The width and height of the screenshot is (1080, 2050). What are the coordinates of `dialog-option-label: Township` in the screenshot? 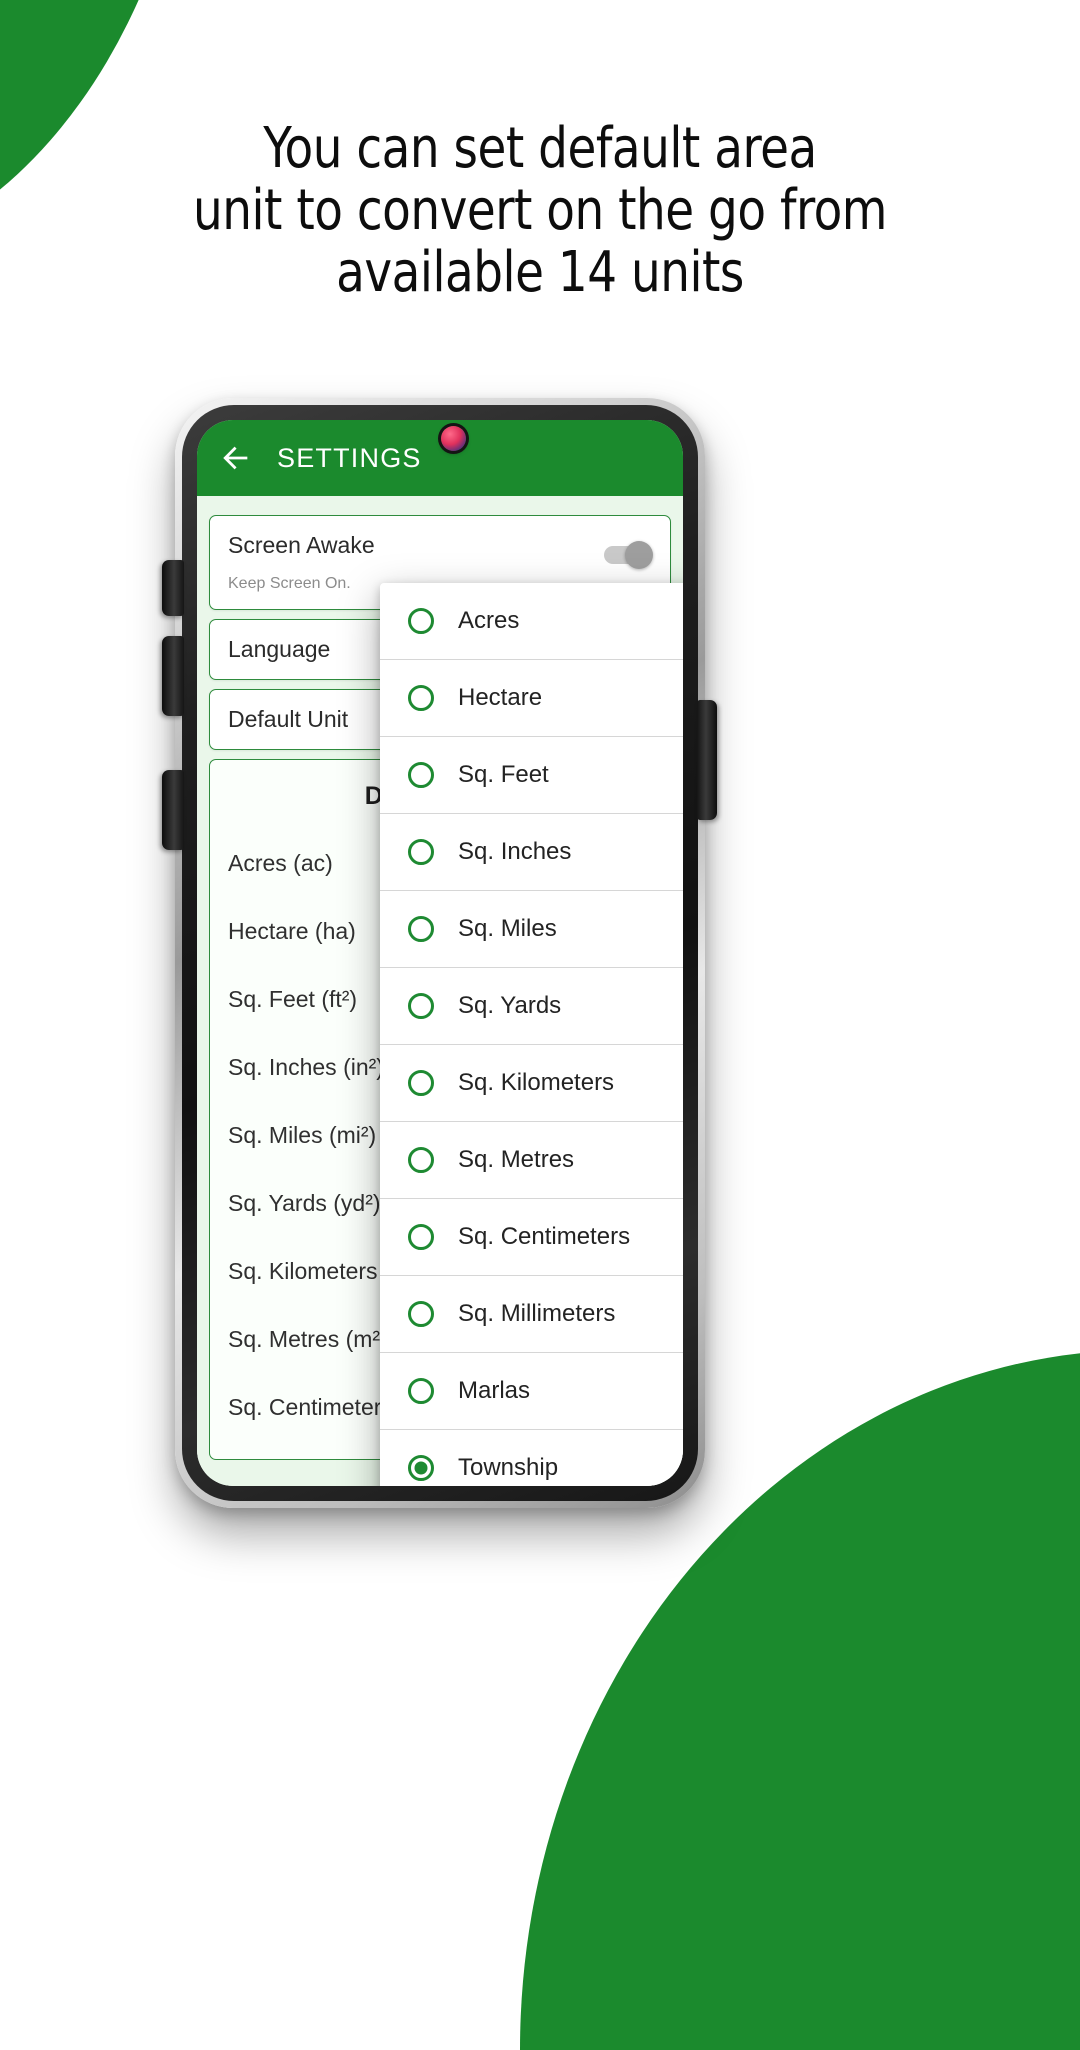 It's located at (508, 1467).